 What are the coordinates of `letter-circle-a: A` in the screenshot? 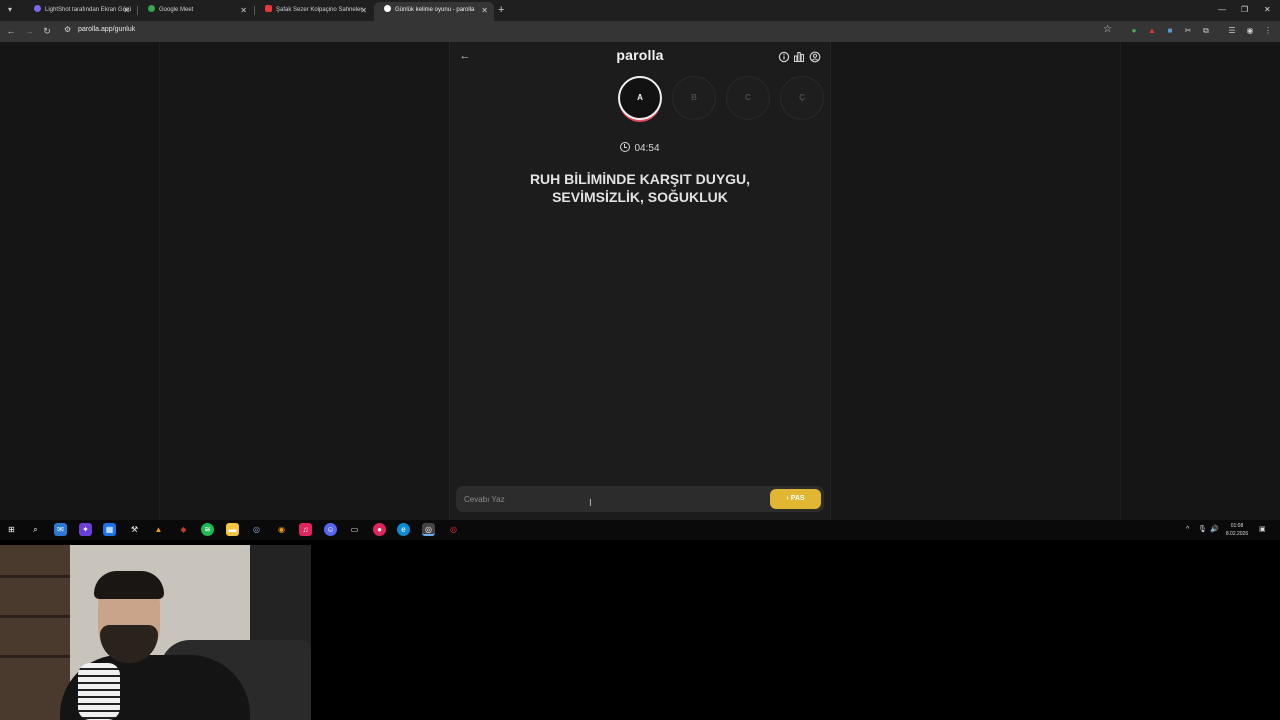 It's located at (640, 98).